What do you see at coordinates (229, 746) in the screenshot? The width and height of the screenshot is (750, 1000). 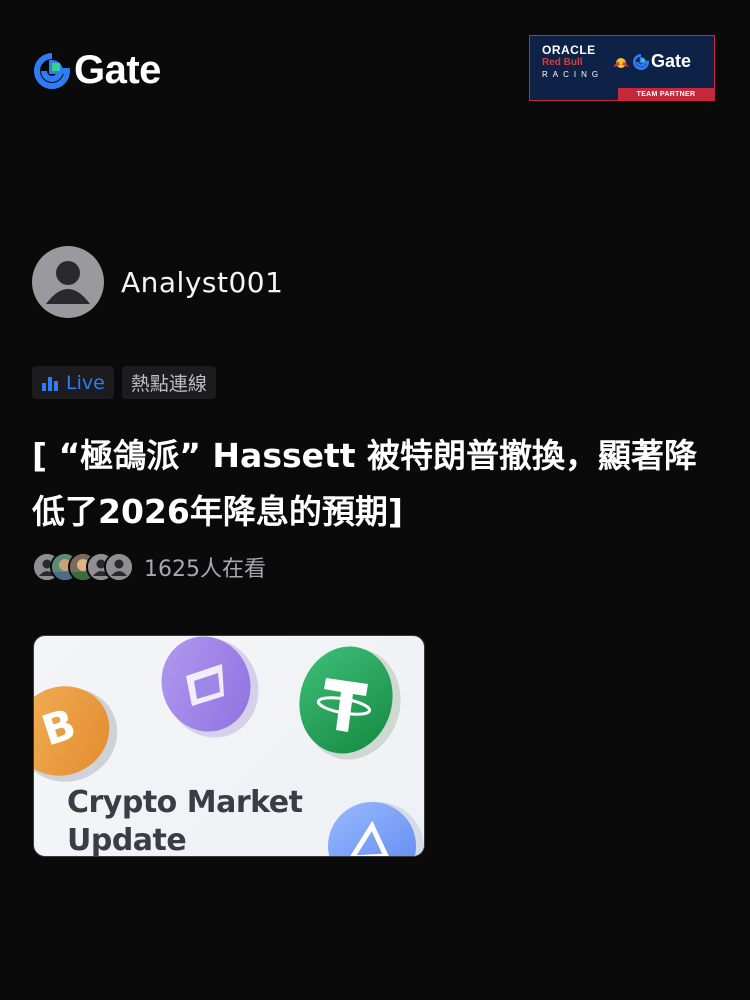 I see `crypto-market-card: B Crypto Market Update` at bounding box center [229, 746].